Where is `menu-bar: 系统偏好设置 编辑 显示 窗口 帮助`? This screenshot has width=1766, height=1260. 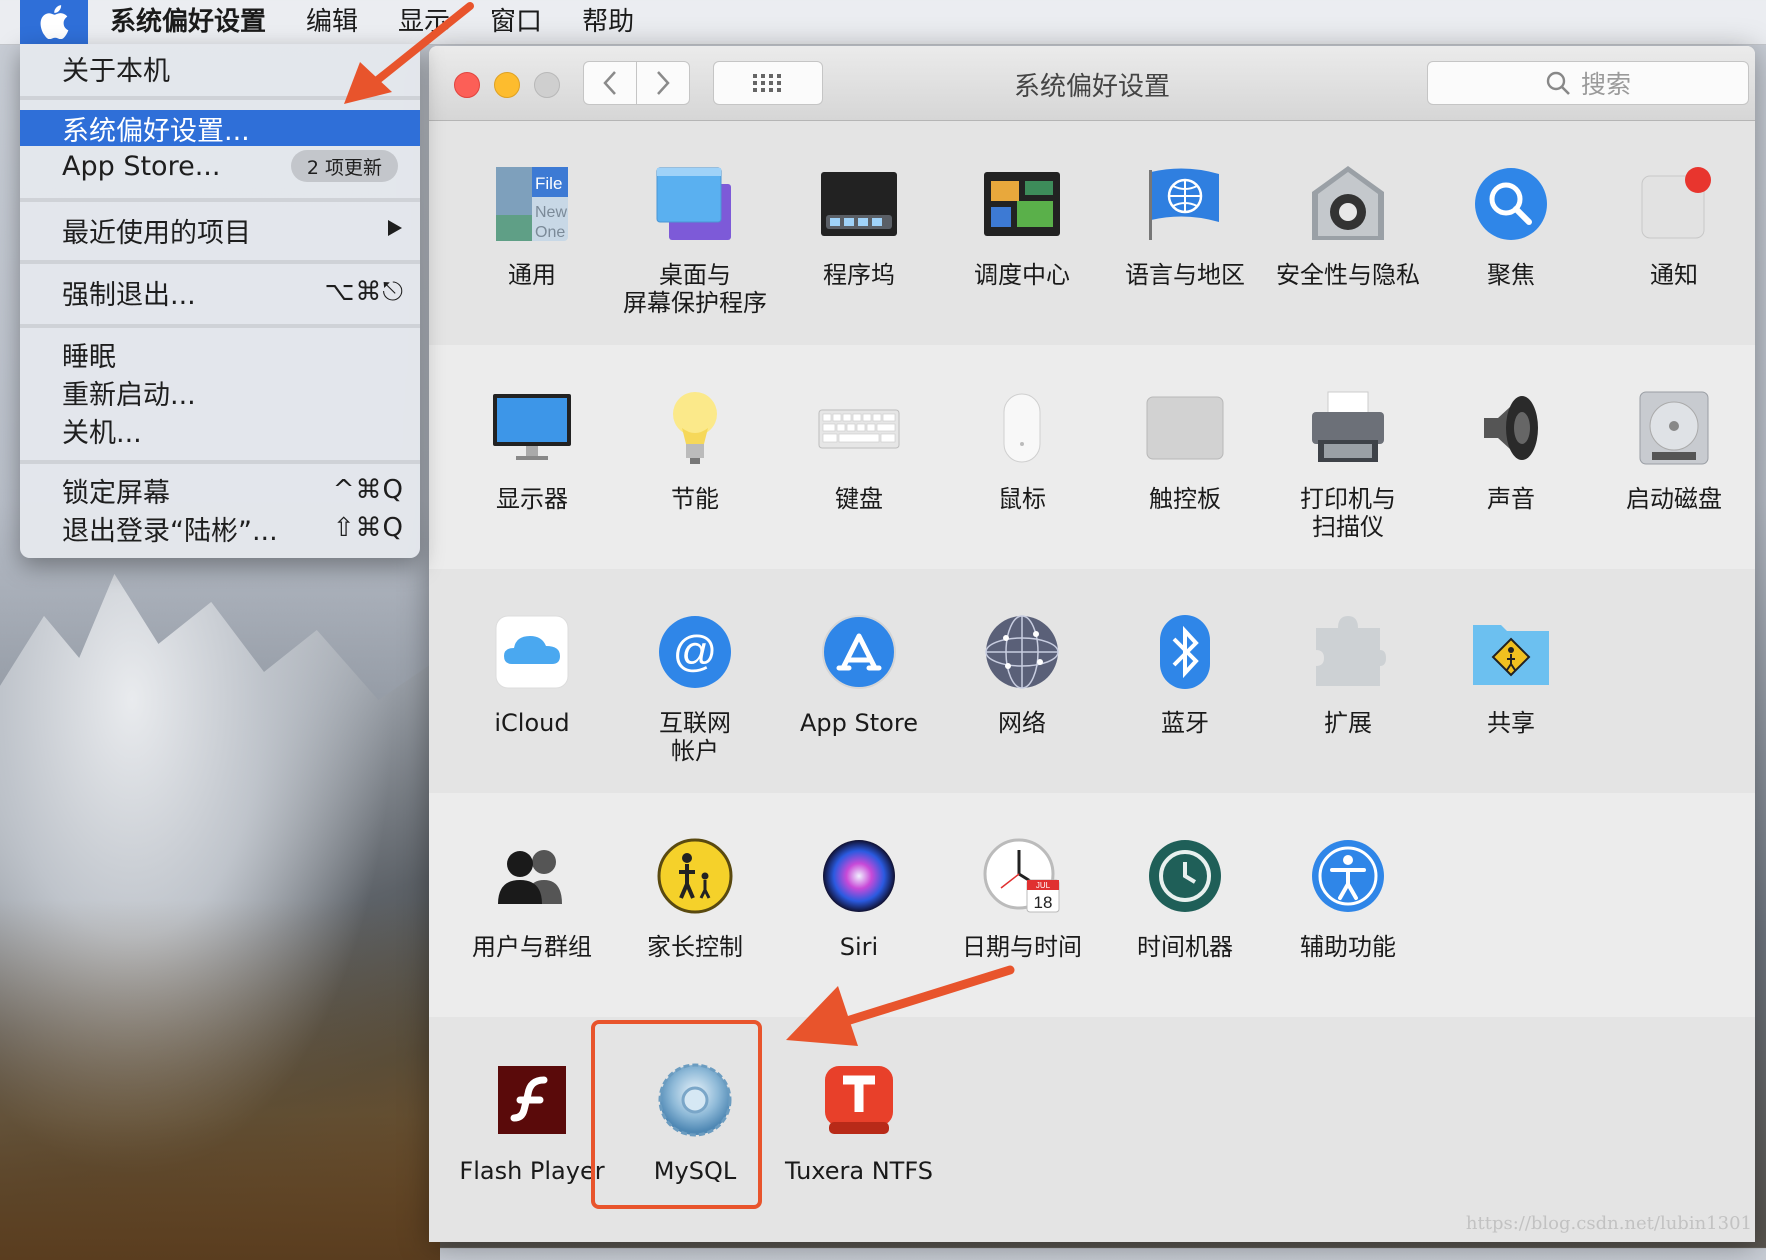 menu-bar: 系统偏好设置 编辑 显示 窗口 帮助 is located at coordinates (883, 22).